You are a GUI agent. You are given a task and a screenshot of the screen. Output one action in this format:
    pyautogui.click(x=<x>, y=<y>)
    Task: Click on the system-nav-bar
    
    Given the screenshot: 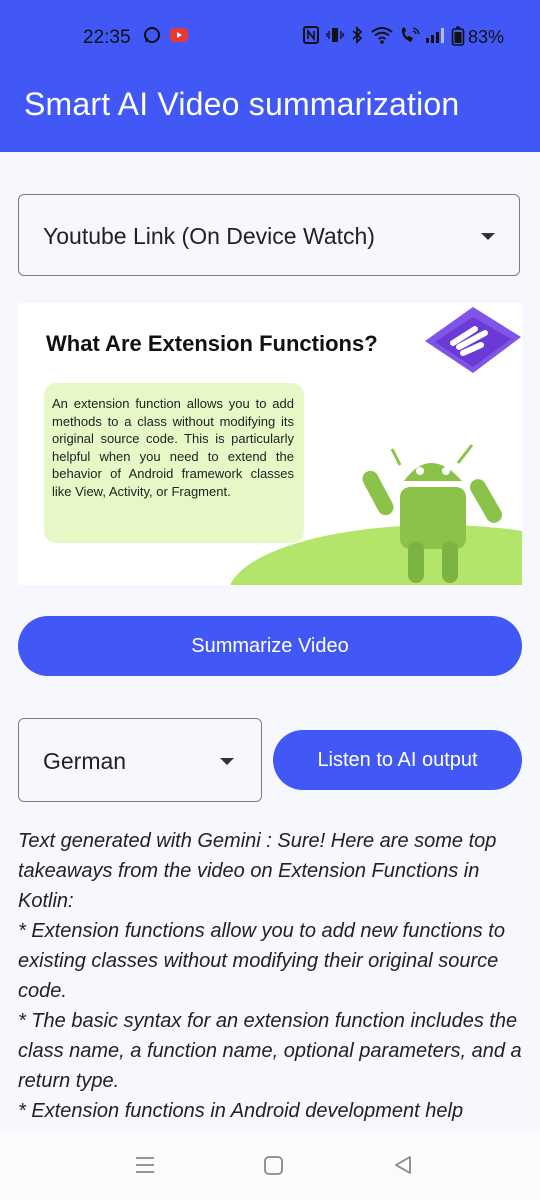 What is the action you would take?
    pyautogui.click(x=270, y=1166)
    